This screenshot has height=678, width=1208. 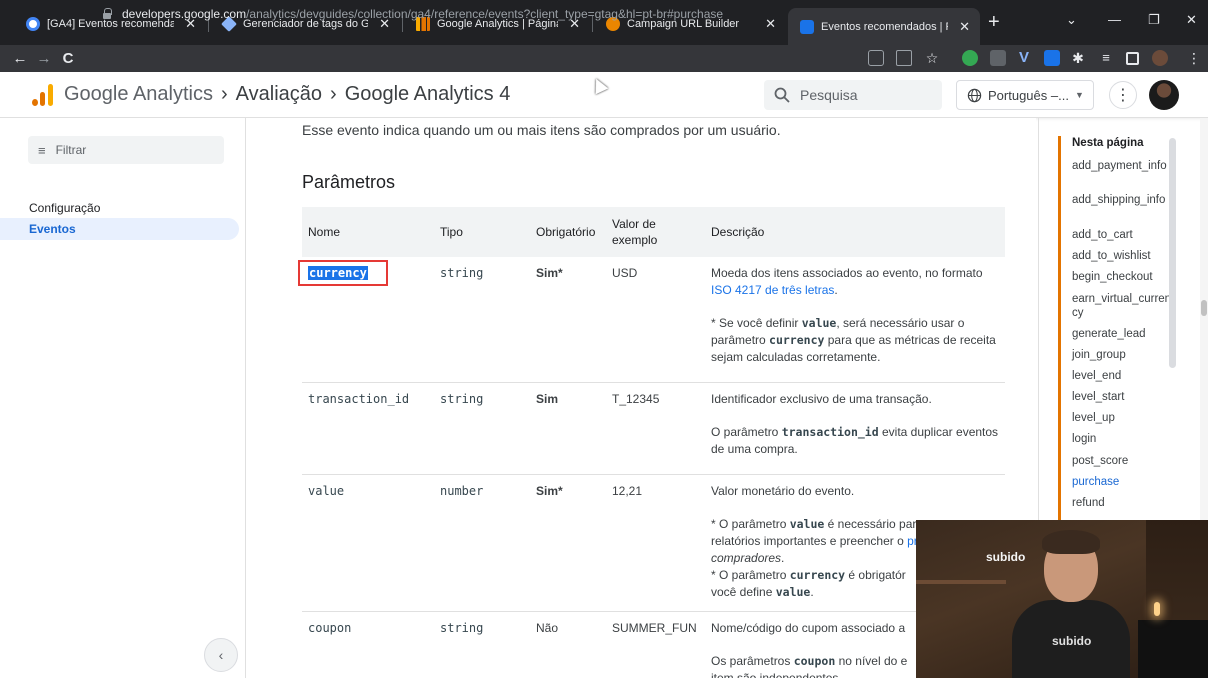 I want to click on param-example: SUMMER_FUN, so click(x=654, y=628).